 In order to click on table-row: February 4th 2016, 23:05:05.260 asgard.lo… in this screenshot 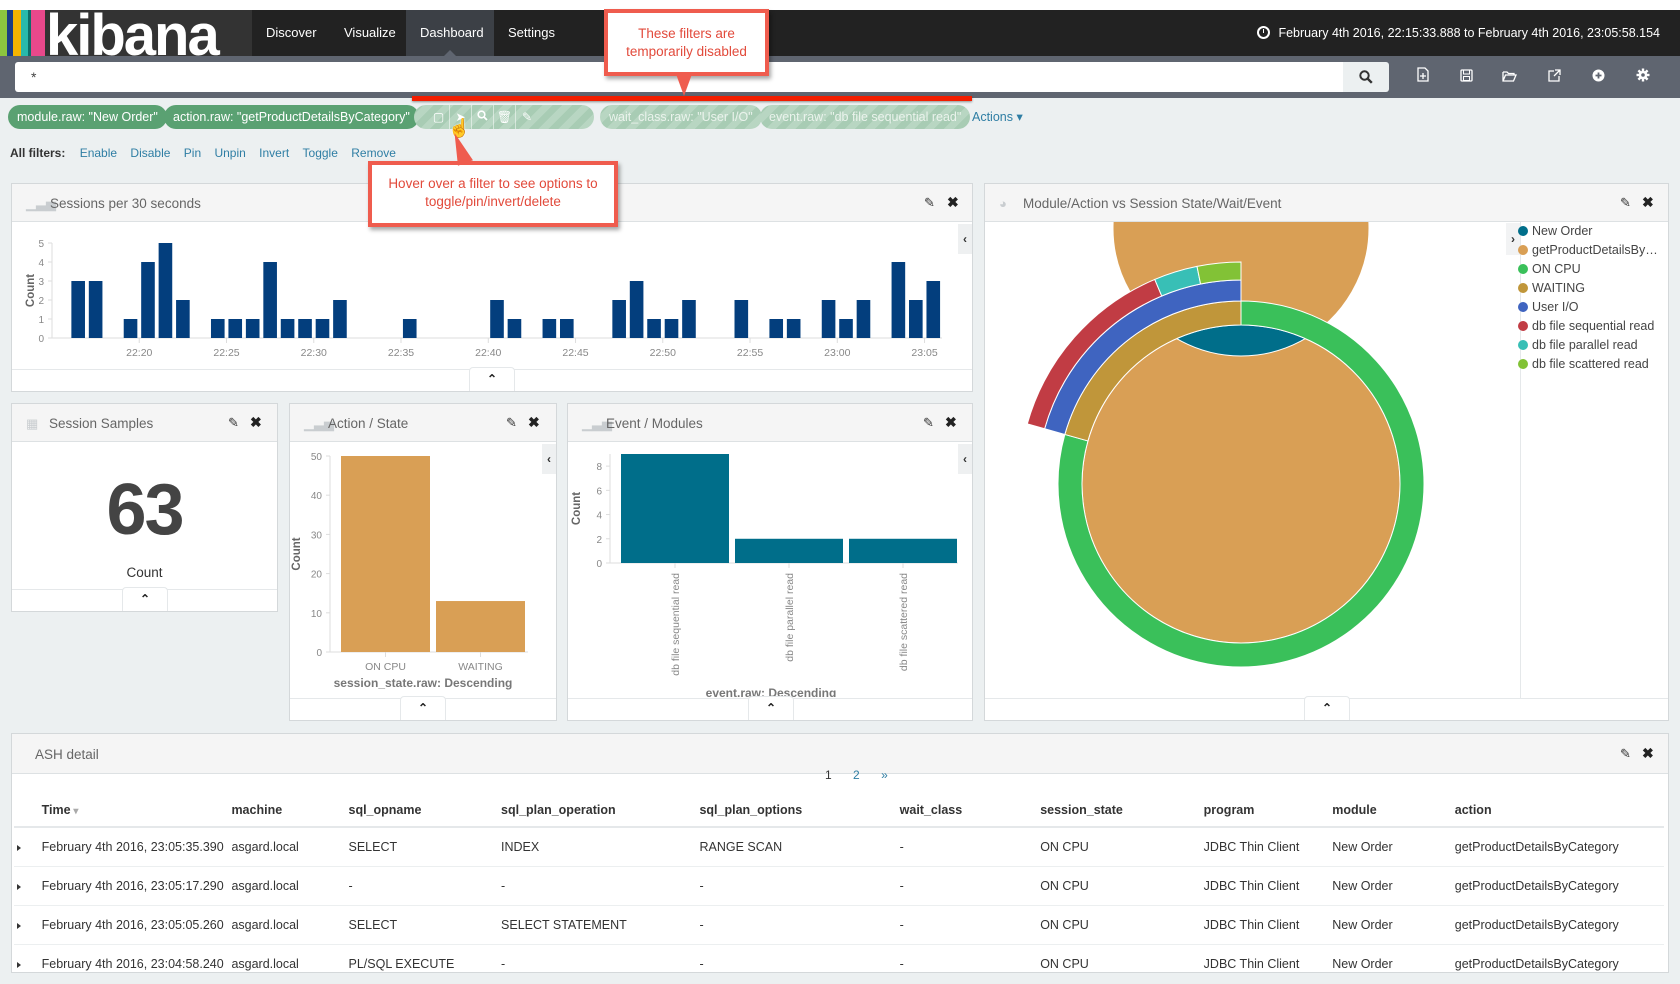, I will do `click(839, 925)`.